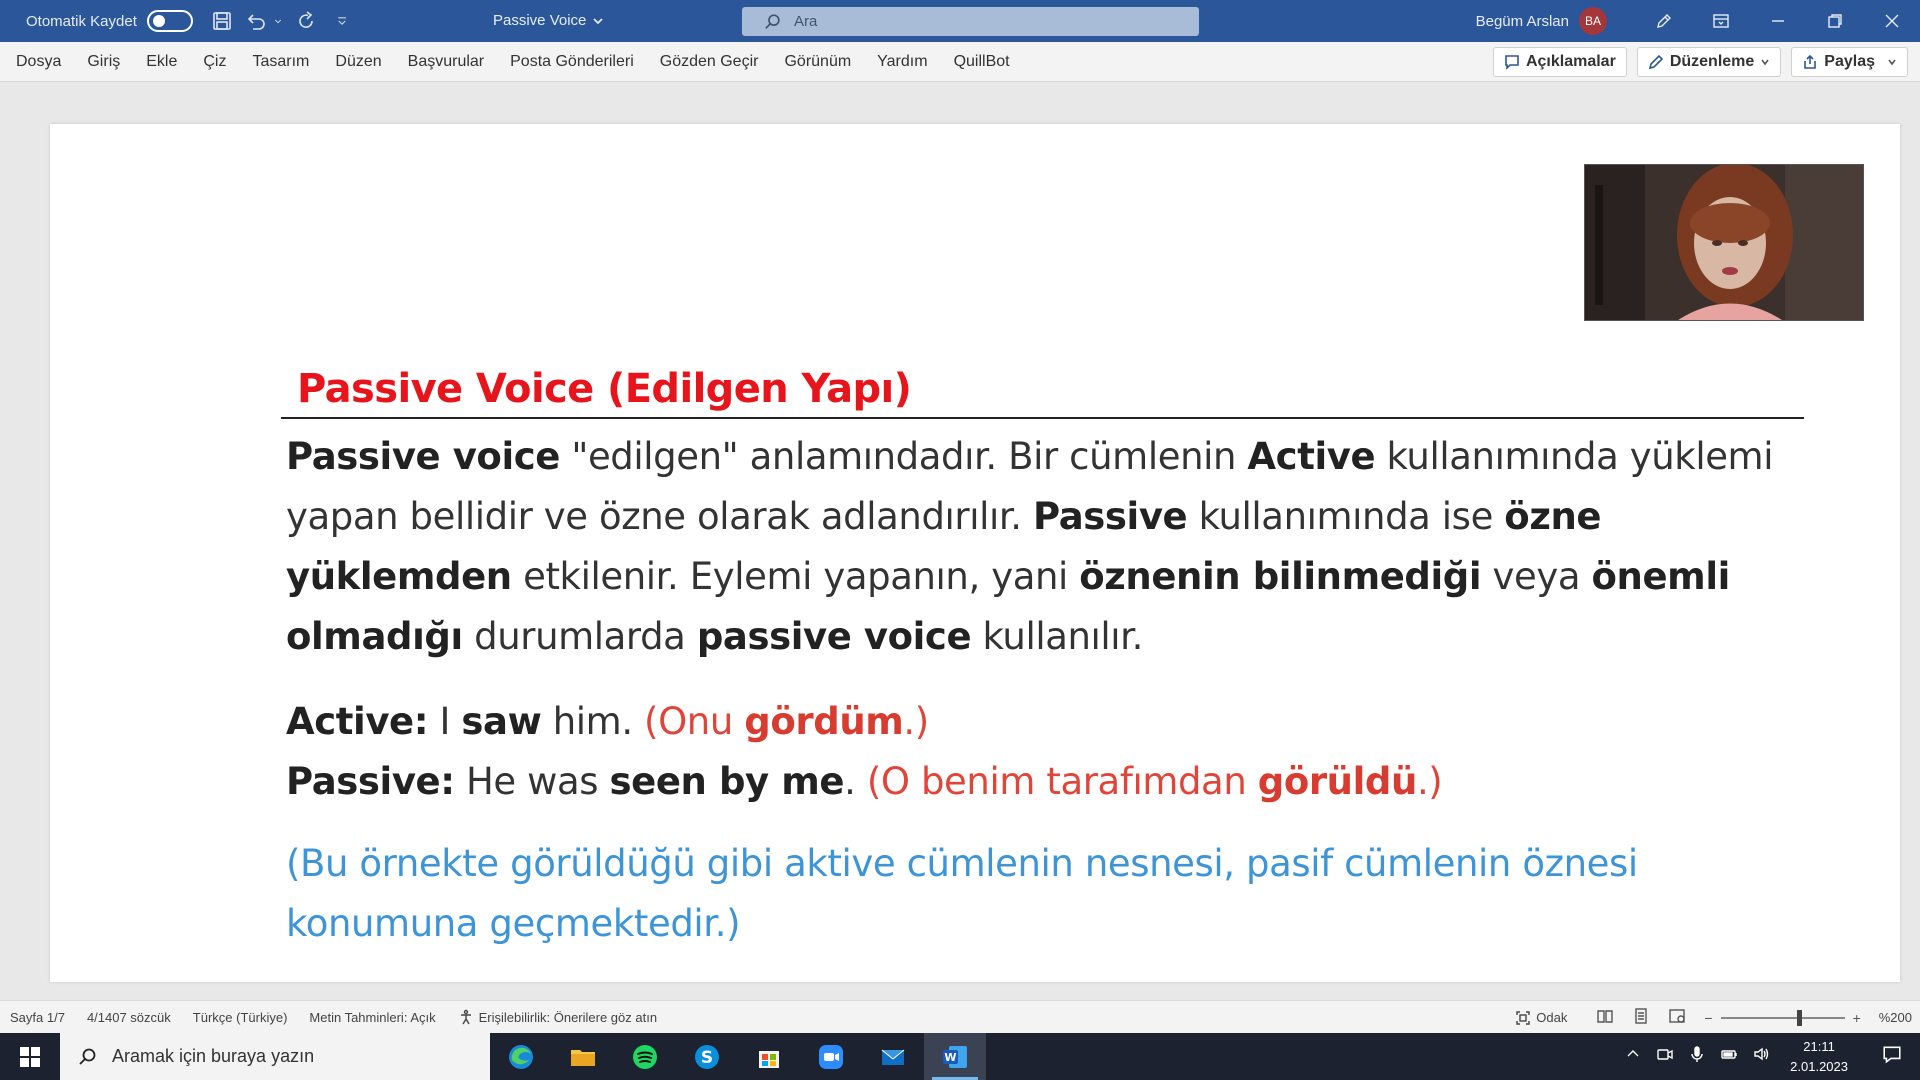 The image size is (1920, 1080). I want to click on text-bold: passive voice, so click(834, 636).